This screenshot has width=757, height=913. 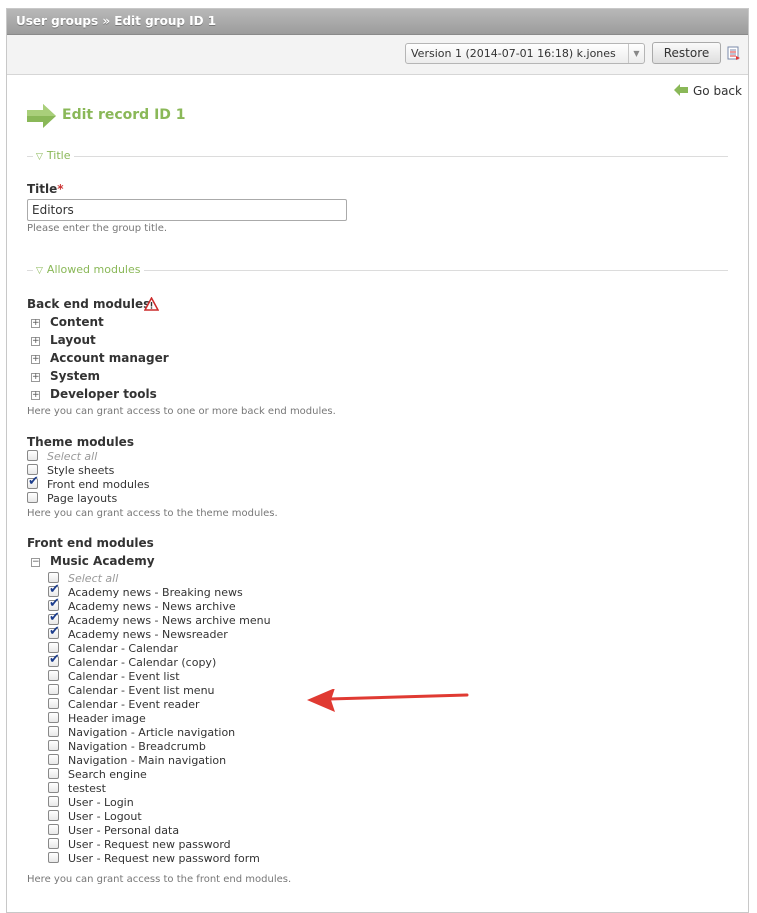 I want to click on title-label-text: Title, so click(x=42, y=189).